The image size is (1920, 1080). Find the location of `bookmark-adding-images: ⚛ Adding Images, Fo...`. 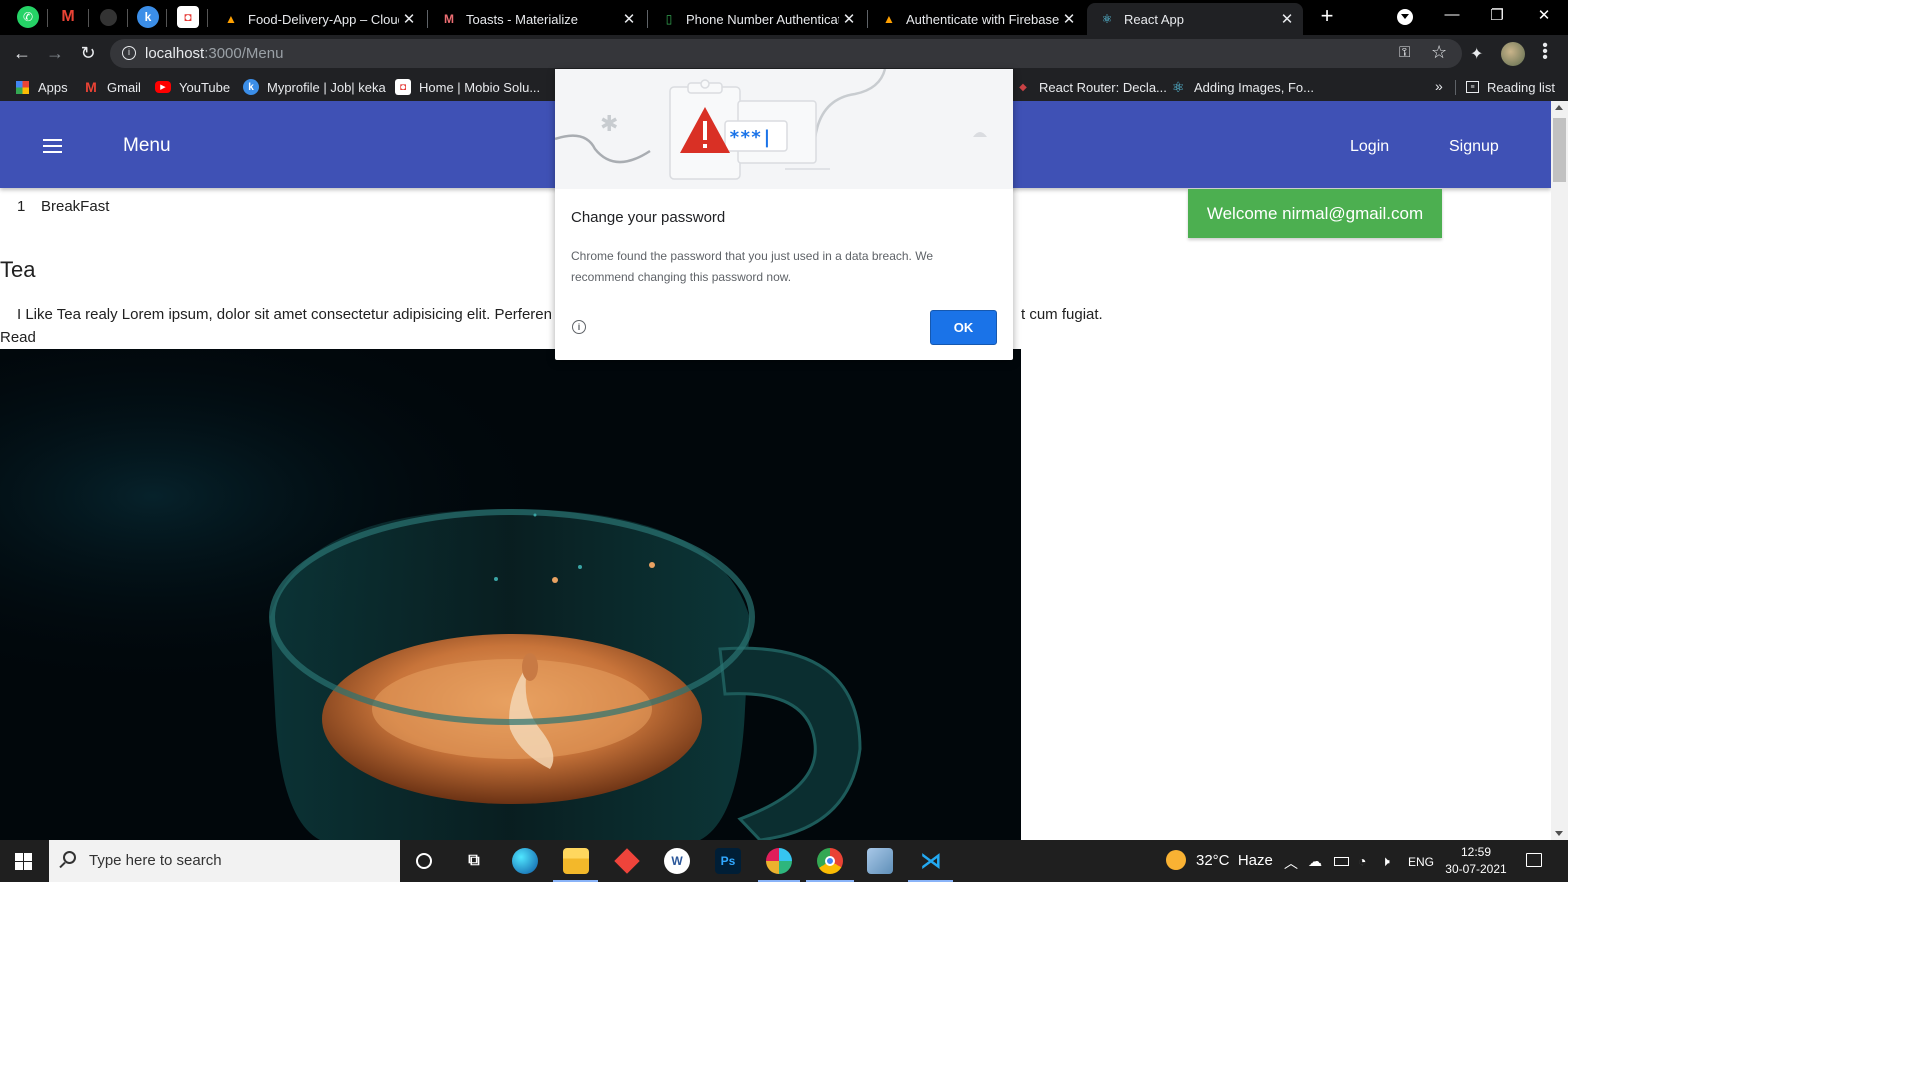

bookmark-adding-images: ⚛ Adding Images, Fo... is located at coordinates (1242, 87).